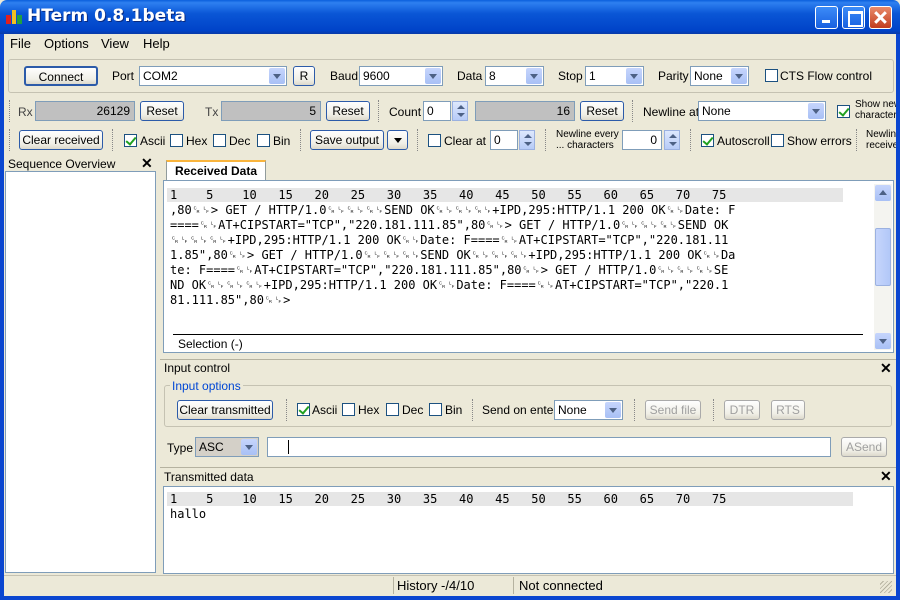  Describe the element at coordinates (719, 76) in the screenshot. I see `parity-select: None` at that location.